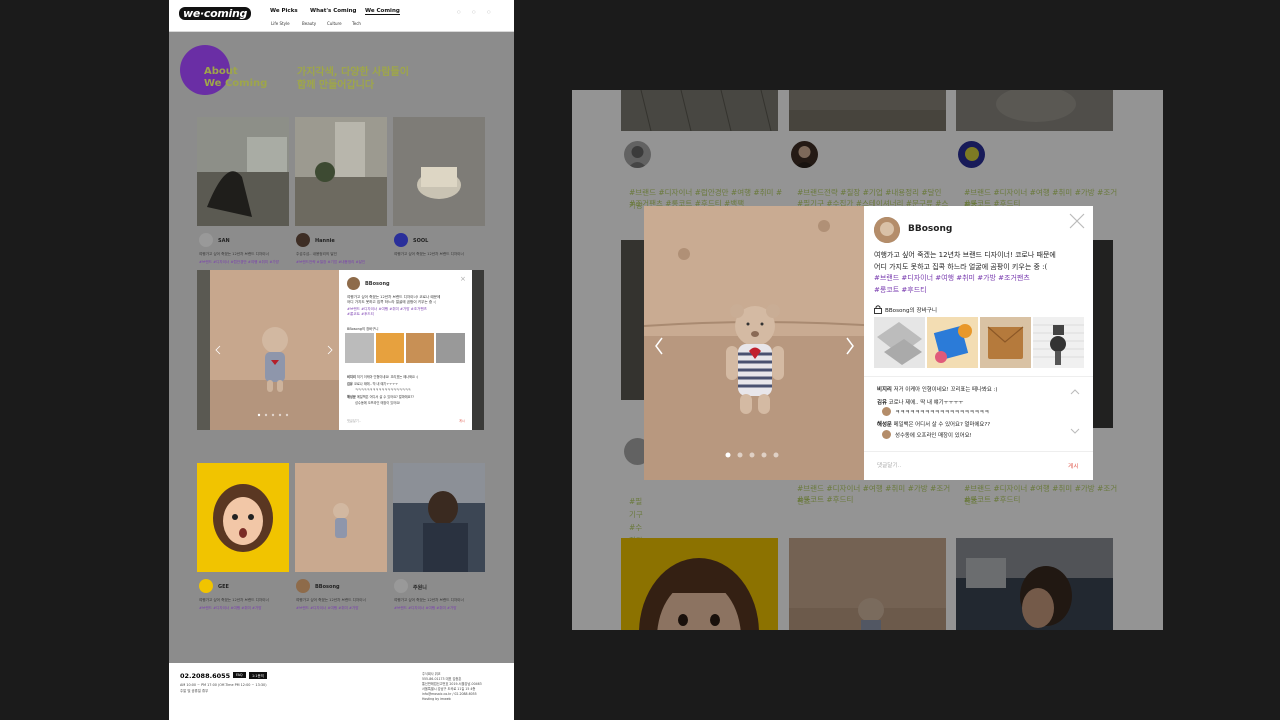  What do you see at coordinates (439, 517) in the screenshot?
I see `thumb-jouni-photo` at bounding box center [439, 517].